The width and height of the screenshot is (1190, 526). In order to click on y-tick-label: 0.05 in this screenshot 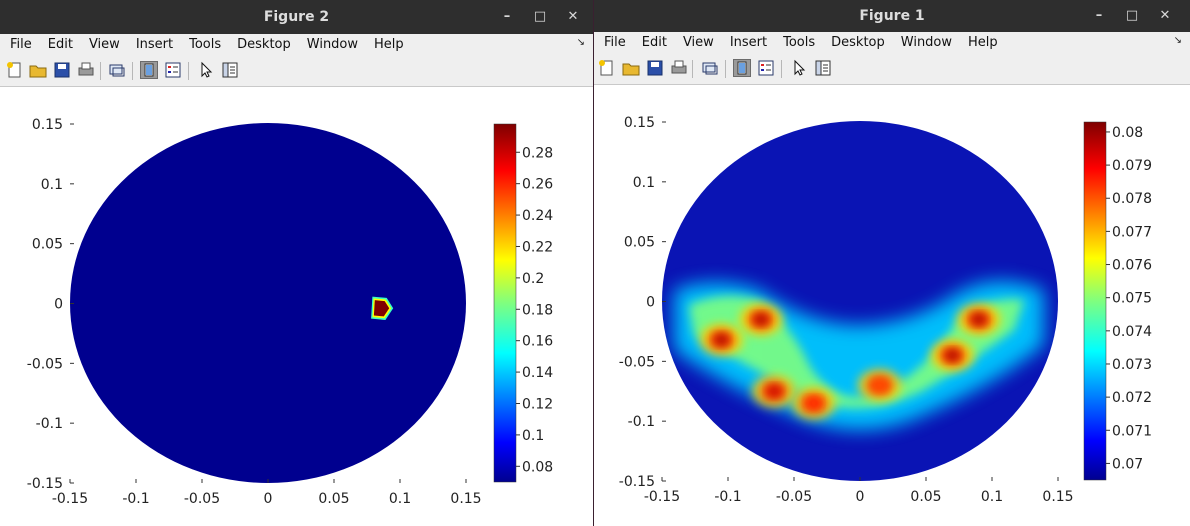, I will do `click(639, 243)`.